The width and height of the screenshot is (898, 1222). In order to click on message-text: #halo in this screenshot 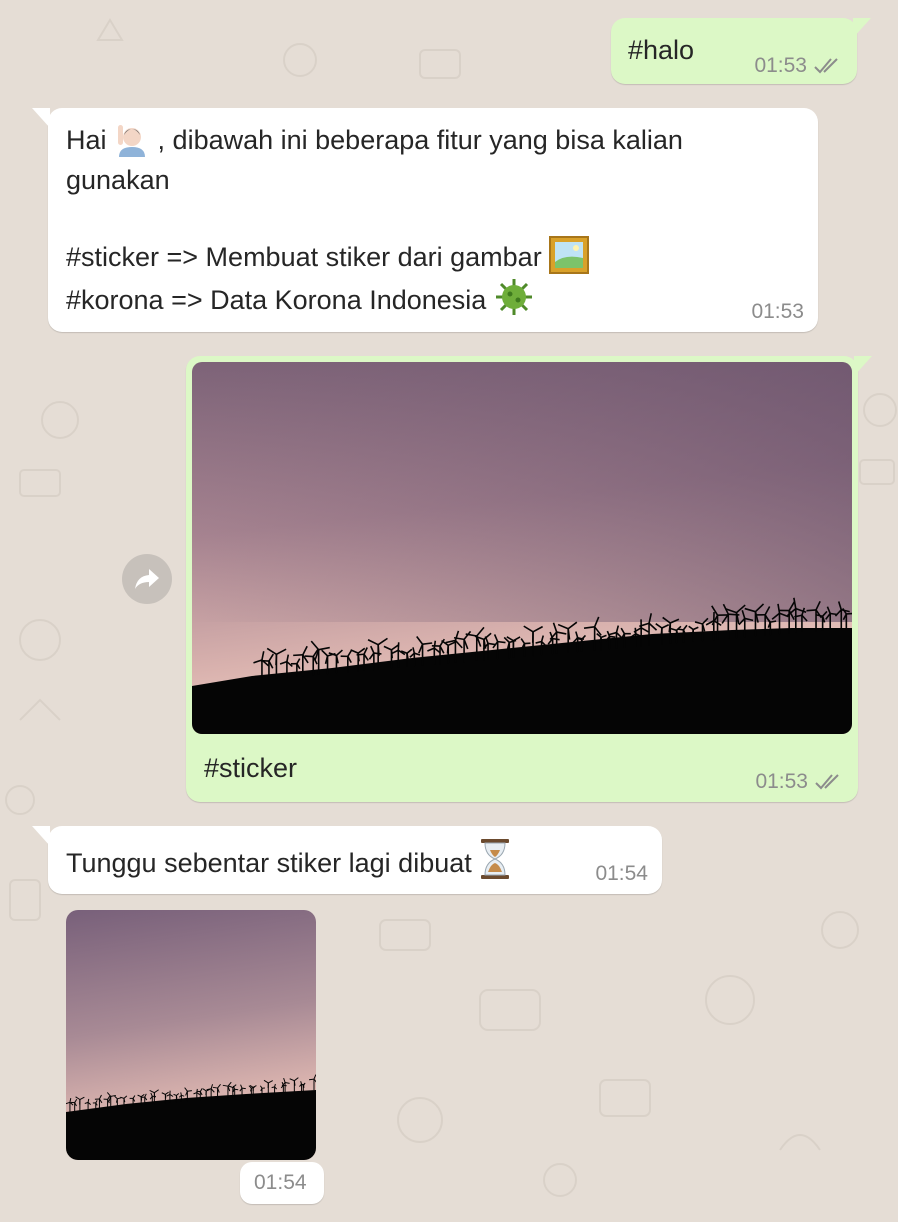, I will do `click(661, 50)`.